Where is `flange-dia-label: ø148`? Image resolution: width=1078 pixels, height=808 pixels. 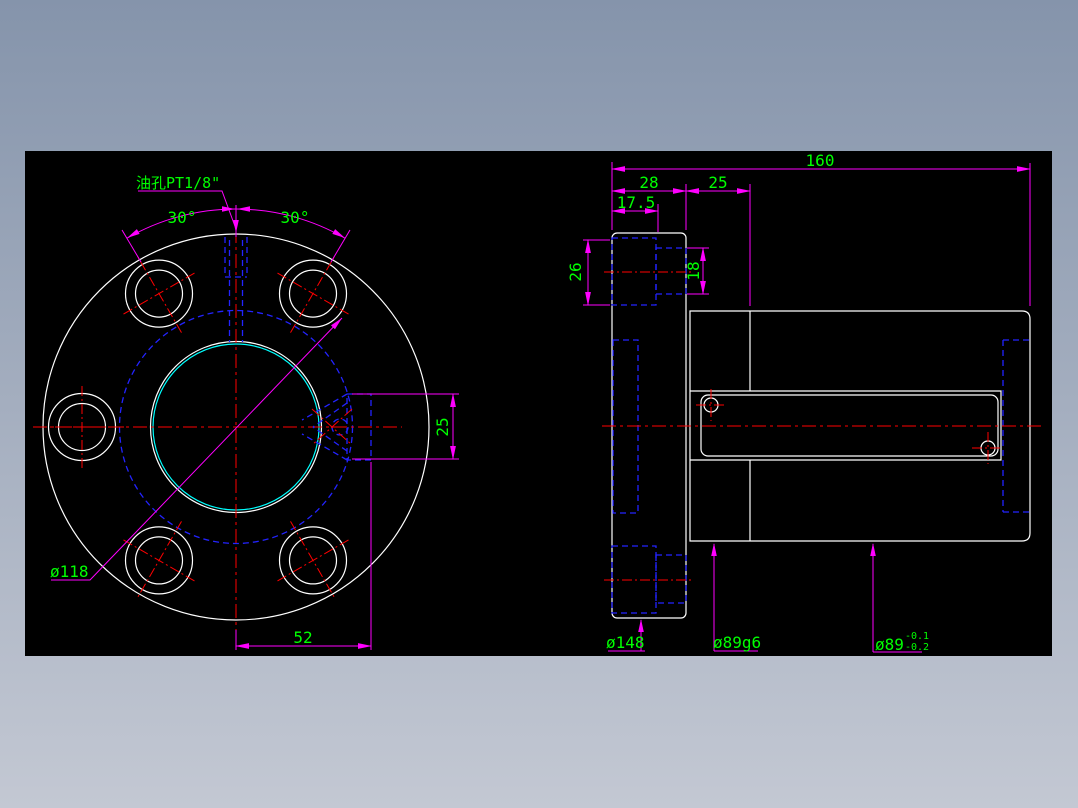
flange-dia-label: ø148 is located at coordinates (625, 642).